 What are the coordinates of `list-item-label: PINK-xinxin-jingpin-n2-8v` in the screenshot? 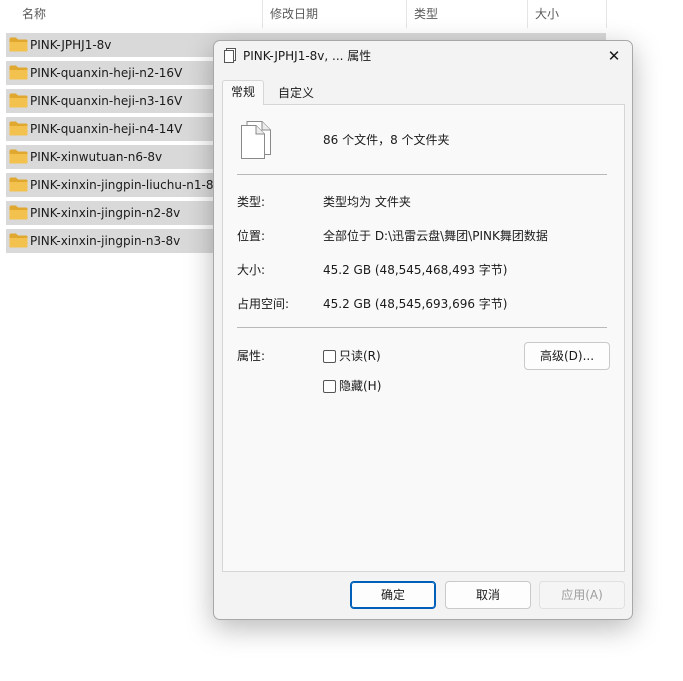 It's located at (105, 213).